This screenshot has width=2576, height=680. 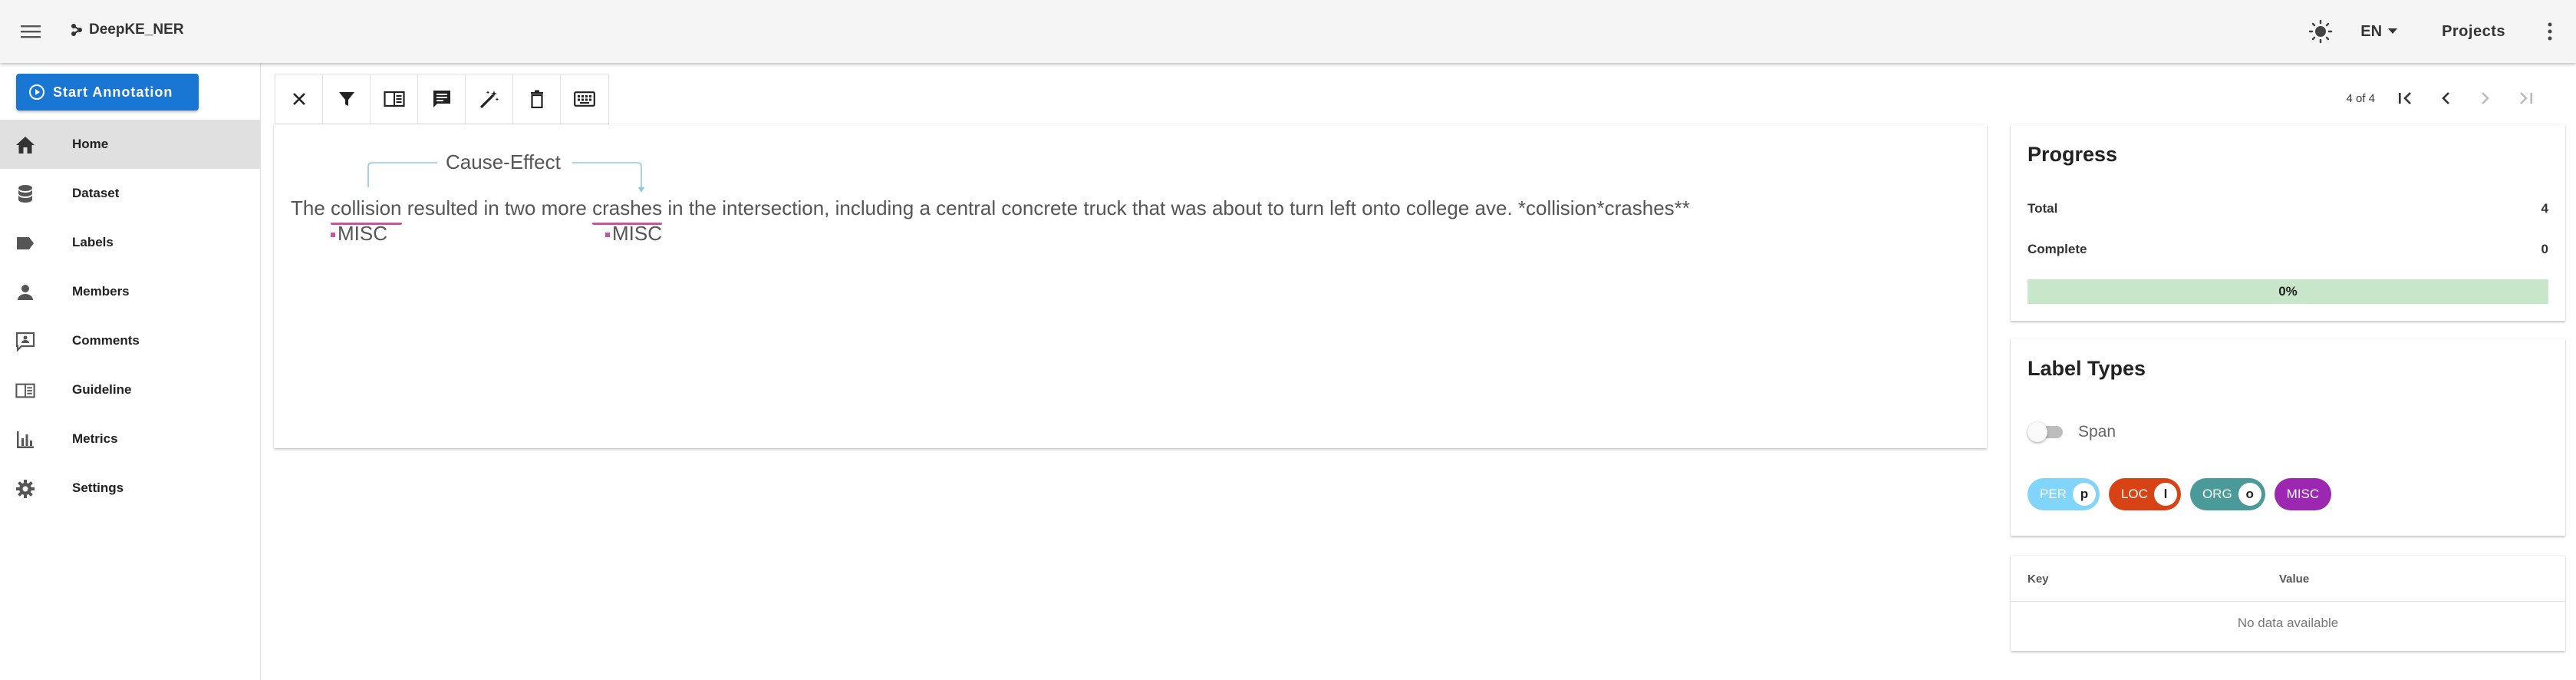 I want to click on label-types-title: Label Types, so click(x=2087, y=368).